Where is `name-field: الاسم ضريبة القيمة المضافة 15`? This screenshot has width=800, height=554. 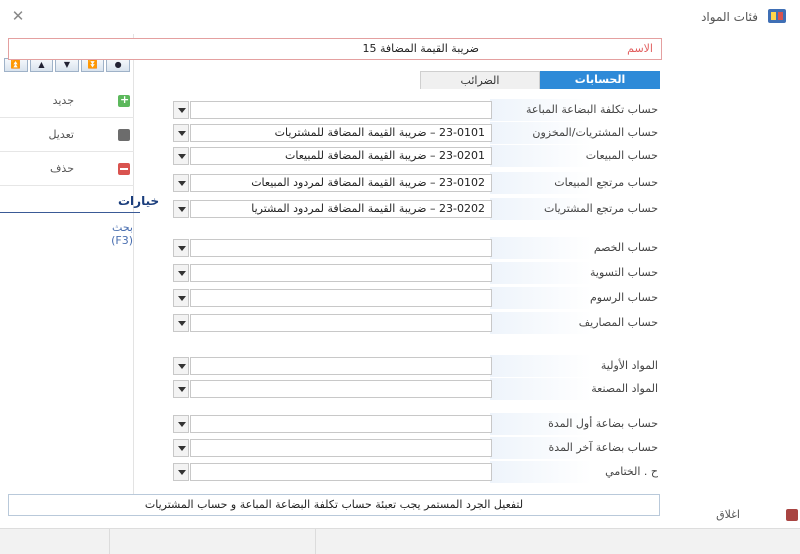
name-field: الاسم ضريبة القيمة المضافة 15 is located at coordinates (335, 49).